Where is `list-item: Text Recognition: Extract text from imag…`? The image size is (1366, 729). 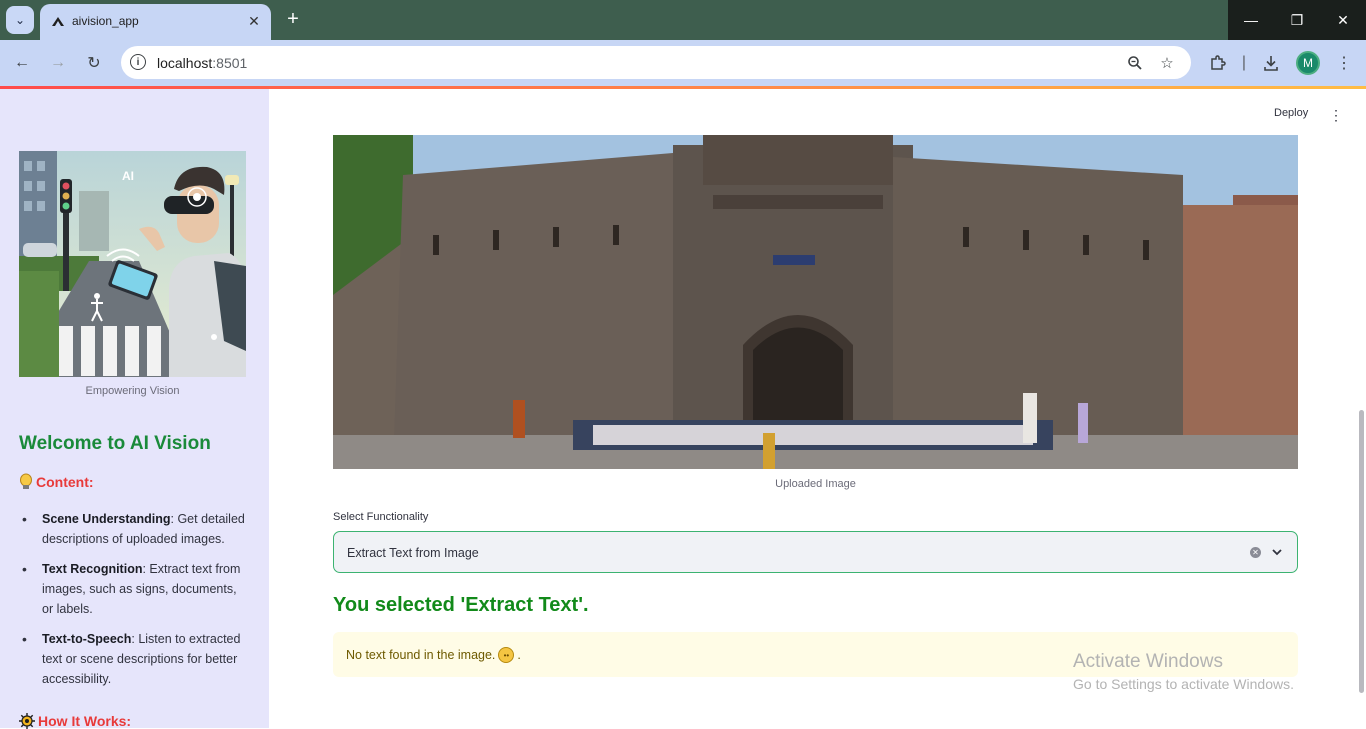 list-item: Text Recognition: Extract text from imag… is located at coordinates (134, 589).